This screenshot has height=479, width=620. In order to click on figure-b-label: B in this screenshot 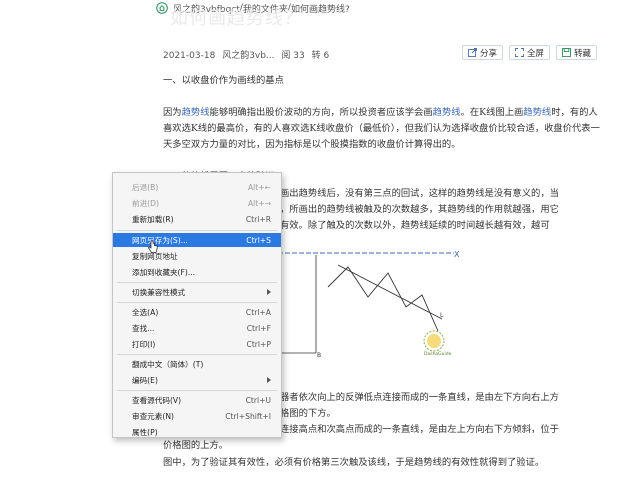, I will do `click(319, 355)`.